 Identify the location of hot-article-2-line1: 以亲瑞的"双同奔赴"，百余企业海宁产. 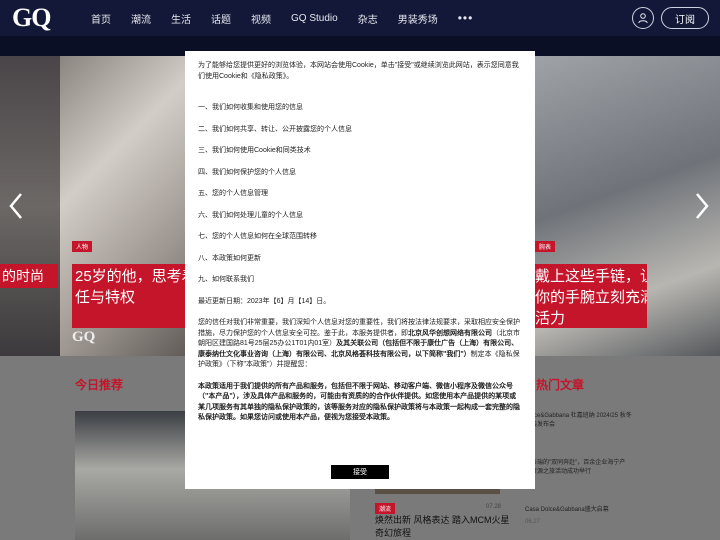
(575, 463).